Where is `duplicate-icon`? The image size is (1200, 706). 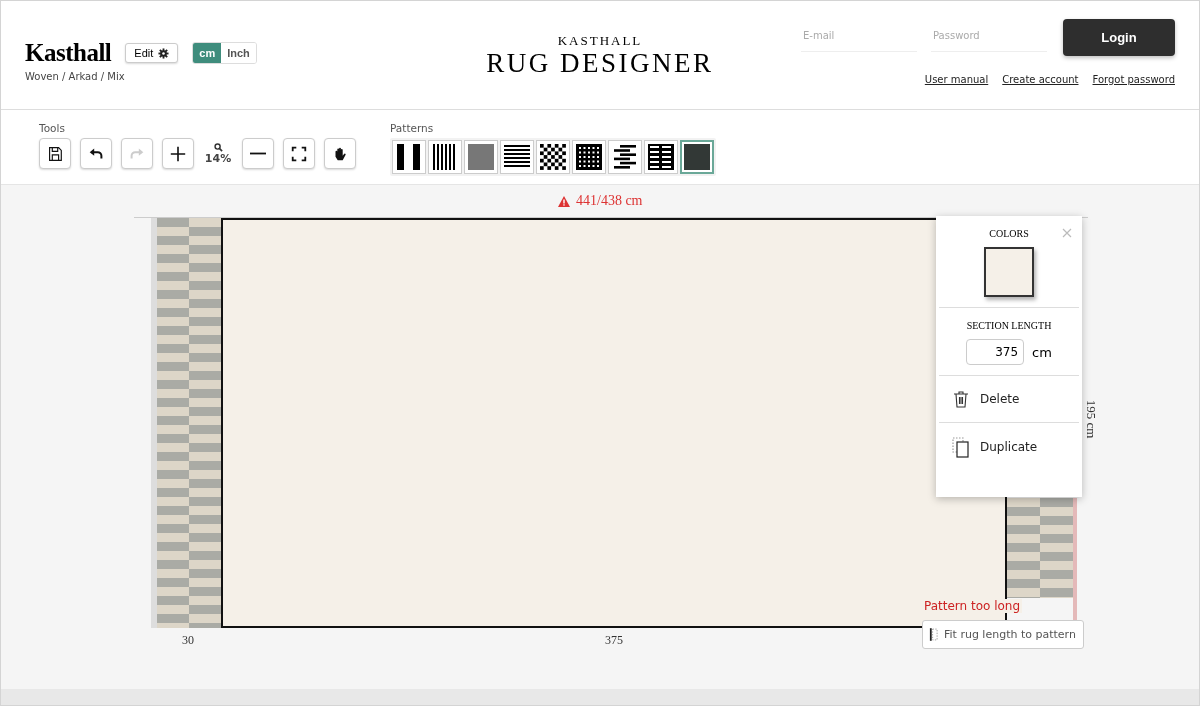 duplicate-icon is located at coordinates (961, 446).